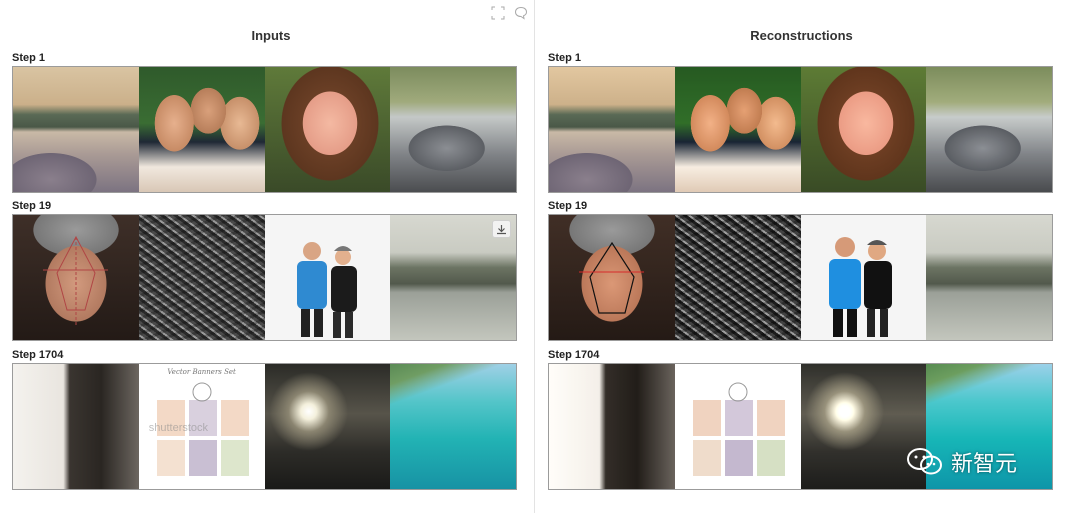 The image size is (1067, 513). What do you see at coordinates (924, 461) in the screenshot?
I see `wechat-icon` at bounding box center [924, 461].